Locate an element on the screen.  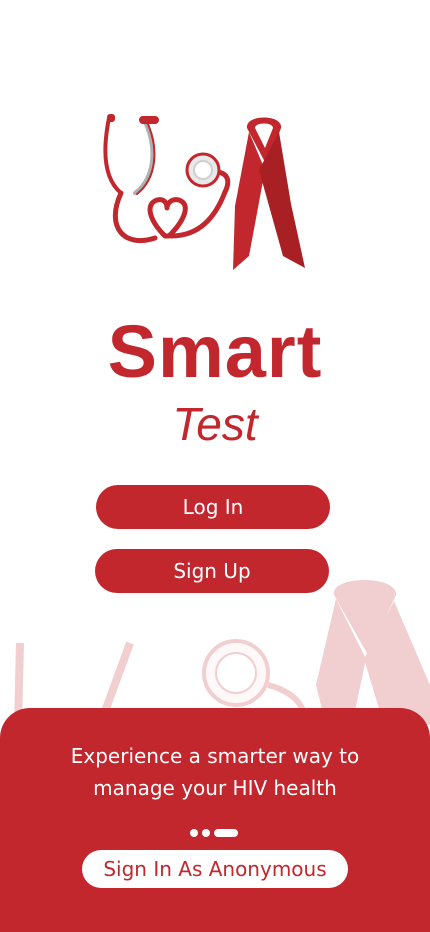
page-dot-active is located at coordinates (226, 833).